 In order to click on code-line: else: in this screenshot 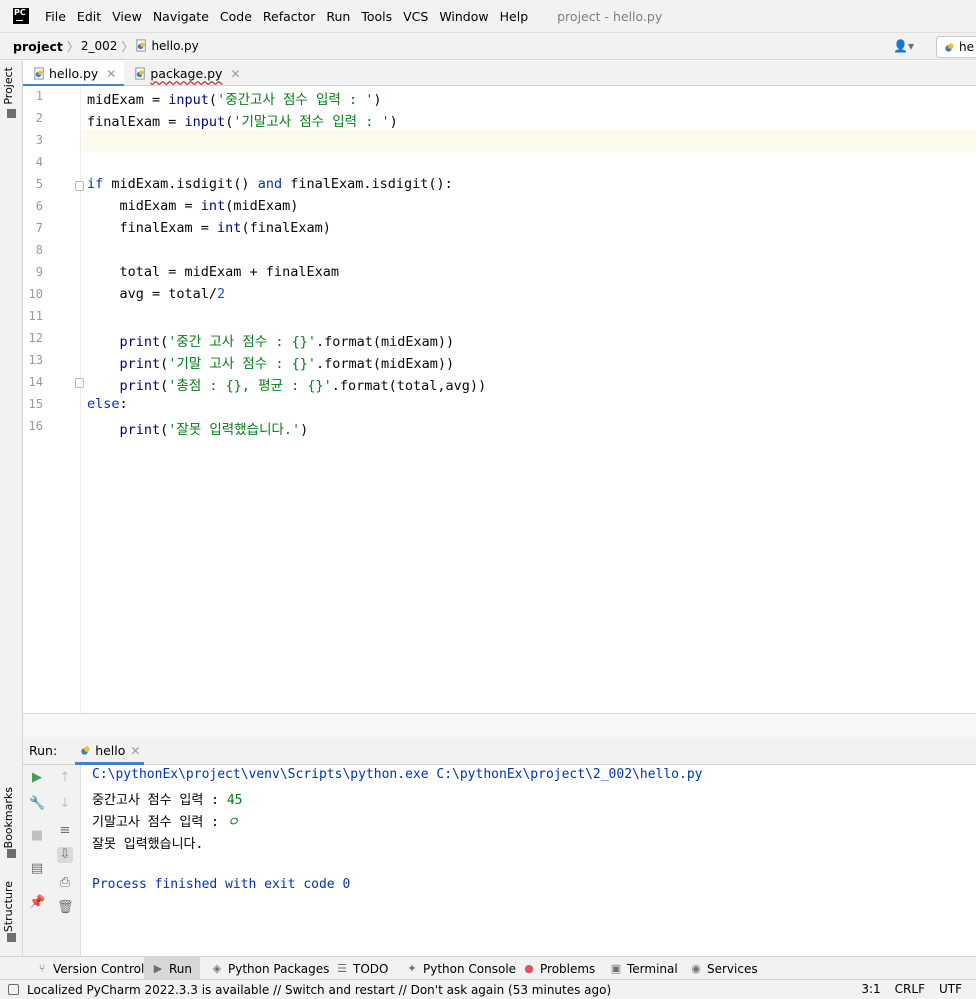, I will do `click(107, 404)`.